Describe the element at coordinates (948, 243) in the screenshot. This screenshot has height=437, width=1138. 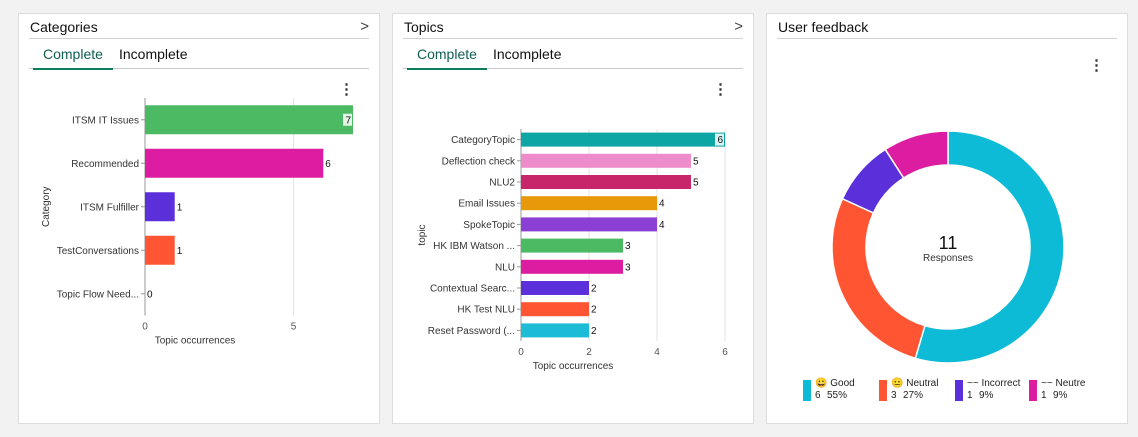
I see `responses-count: 11` at that location.